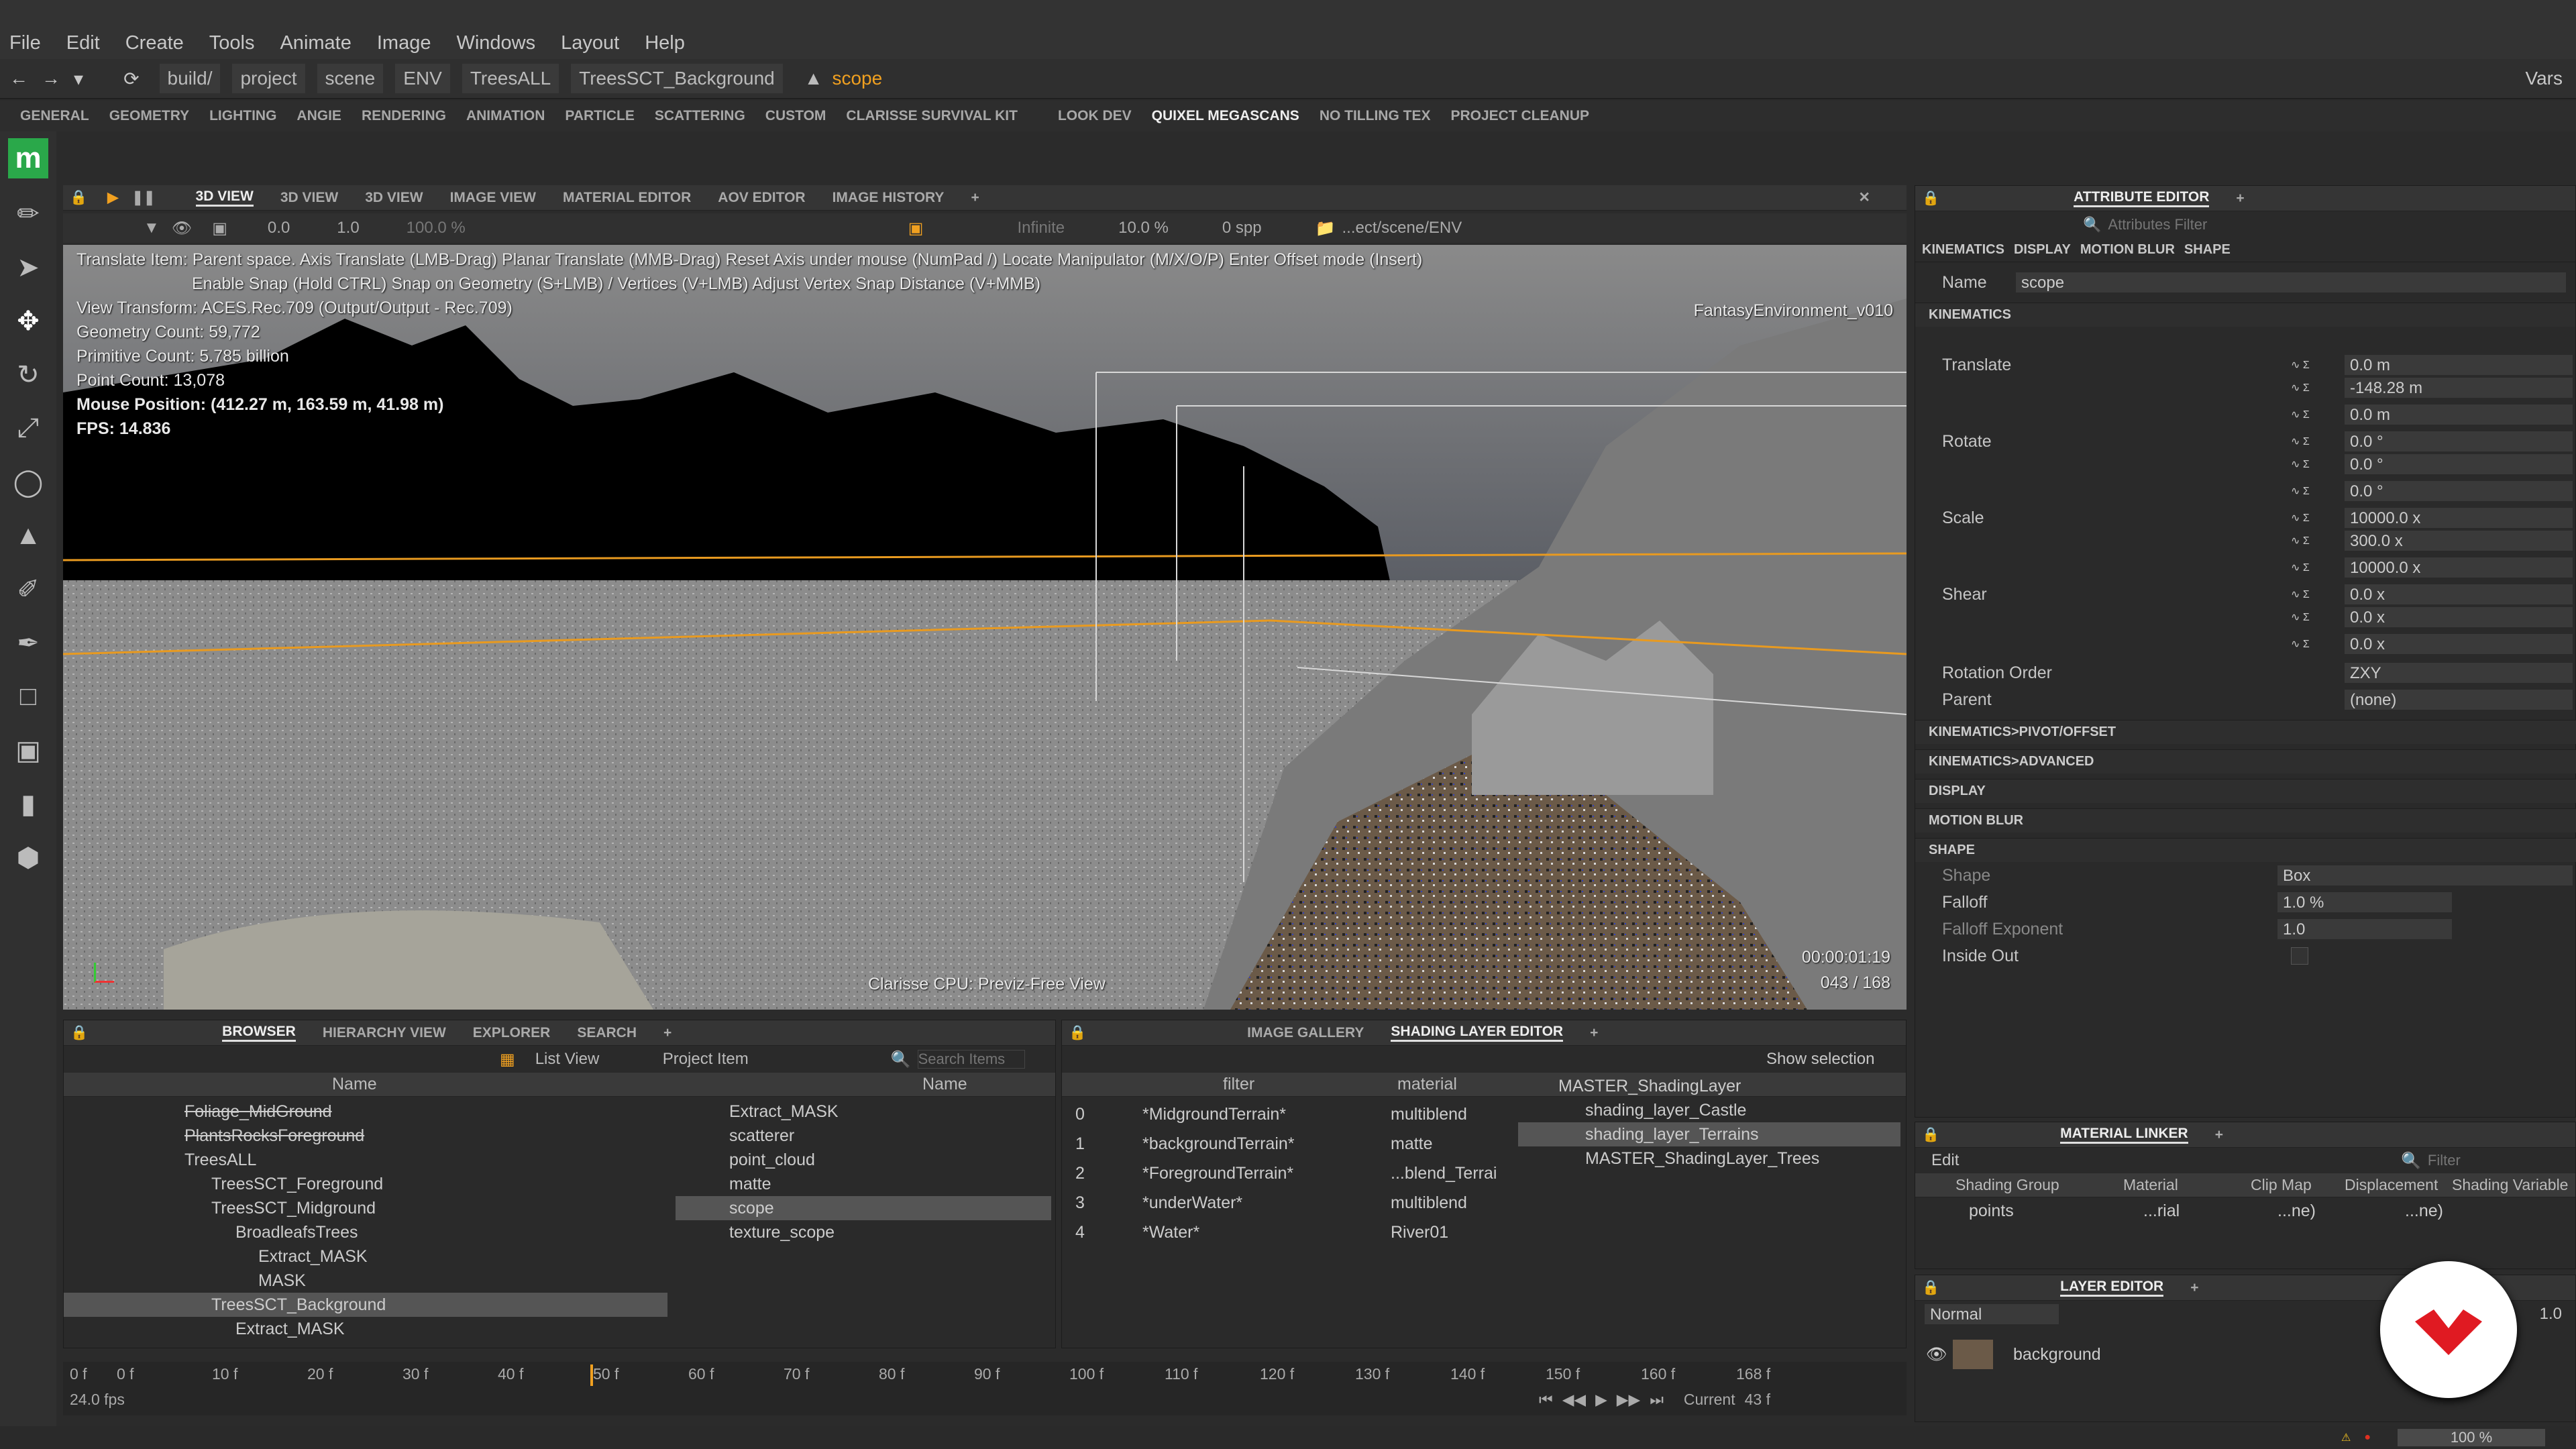  I want to click on value-field-2: 1.0, so click(348, 228).